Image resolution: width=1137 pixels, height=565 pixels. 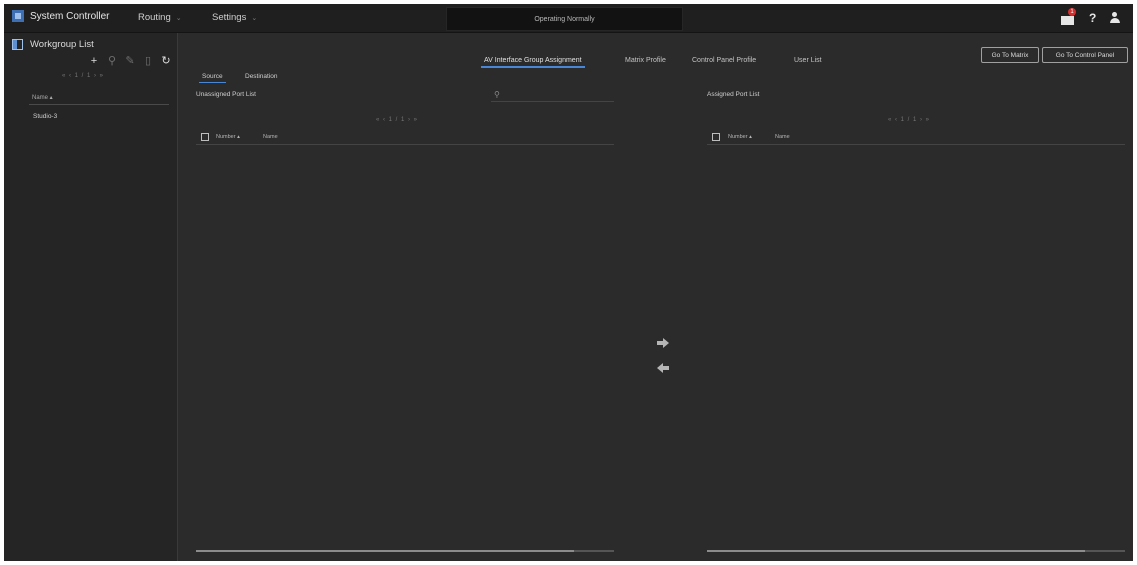 I want to click on subtab-destination: Destination, so click(x=261, y=76).